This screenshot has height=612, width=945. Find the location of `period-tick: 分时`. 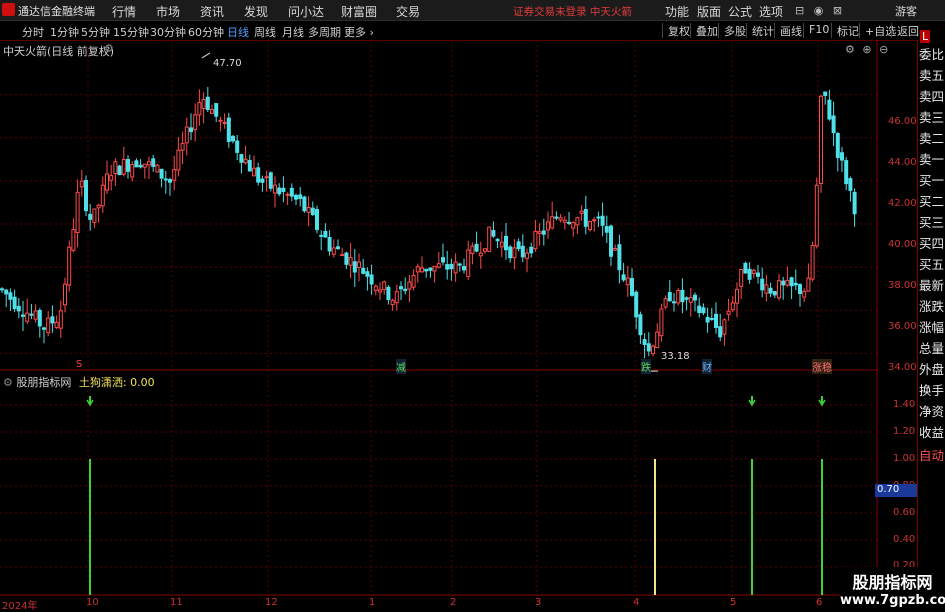

period-tick: 分时 is located at coordinates (33, 32).